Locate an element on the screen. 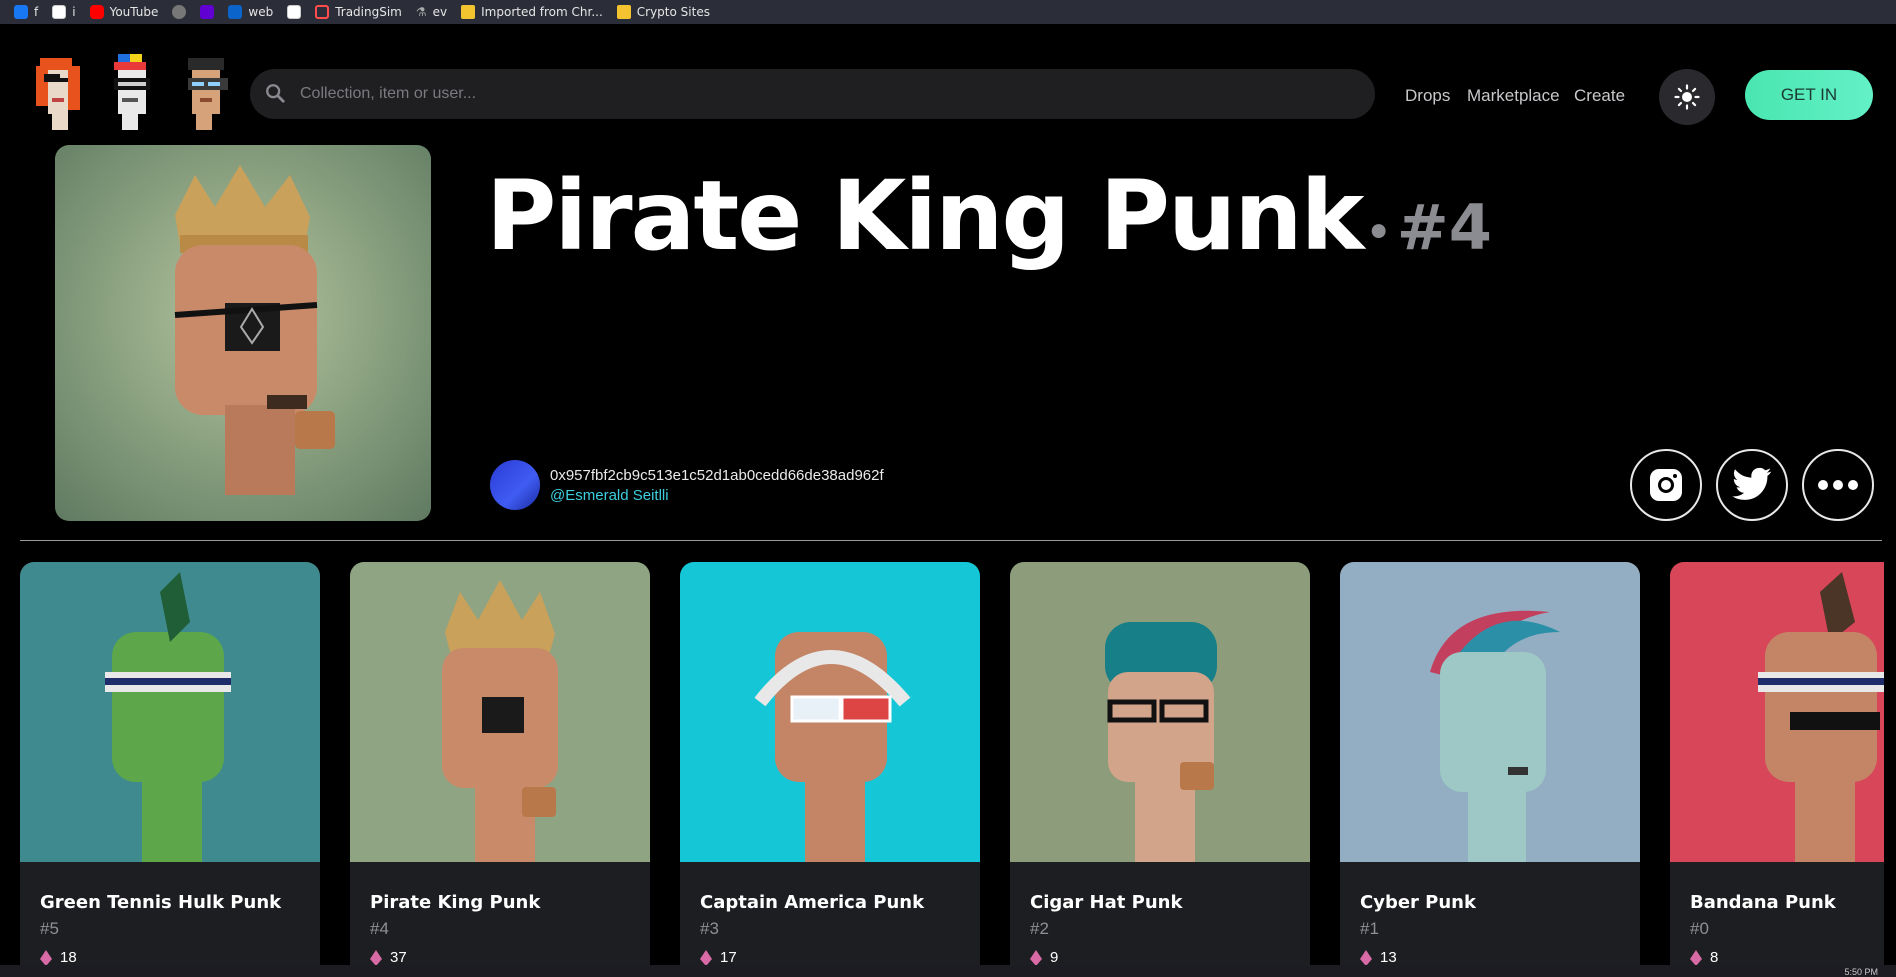 The width and height of the screenshot is (1896, 977). theme-toggle-button is located at coordinates (1687, 97).